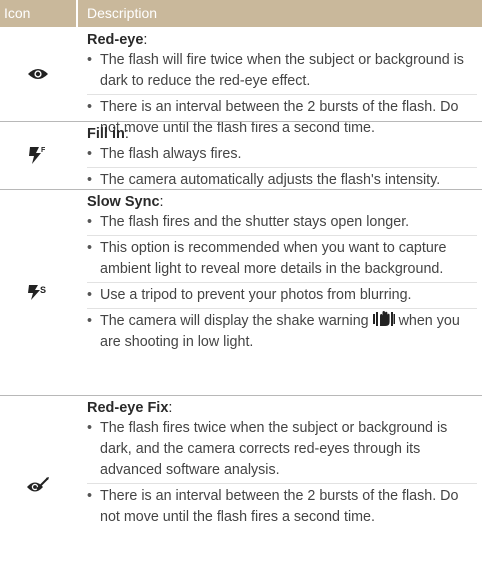 The height and width of the screenshot is (576, 482). Describe the element at coordinates (108, 134) in the screenshot. I see `row-title: Fill in:` at that location.